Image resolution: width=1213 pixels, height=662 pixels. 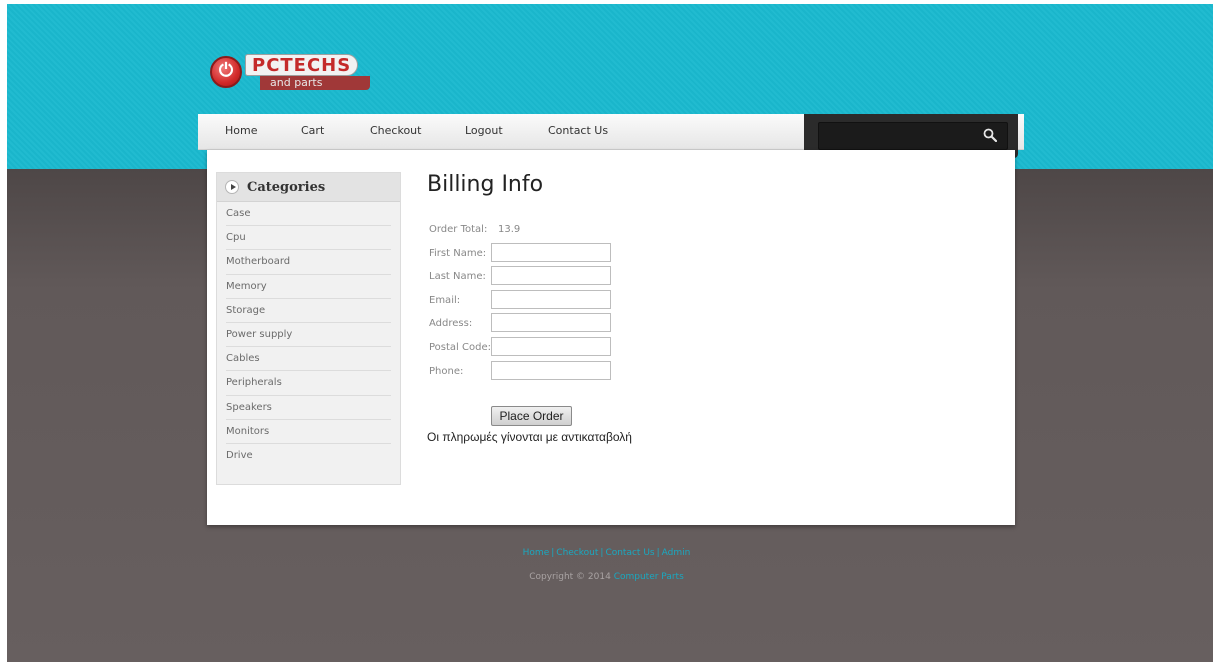 What do you see at coordinates (308, 262) in the screenshot?
I see `category-item: Motherboard` at bounding box center [308, 262].